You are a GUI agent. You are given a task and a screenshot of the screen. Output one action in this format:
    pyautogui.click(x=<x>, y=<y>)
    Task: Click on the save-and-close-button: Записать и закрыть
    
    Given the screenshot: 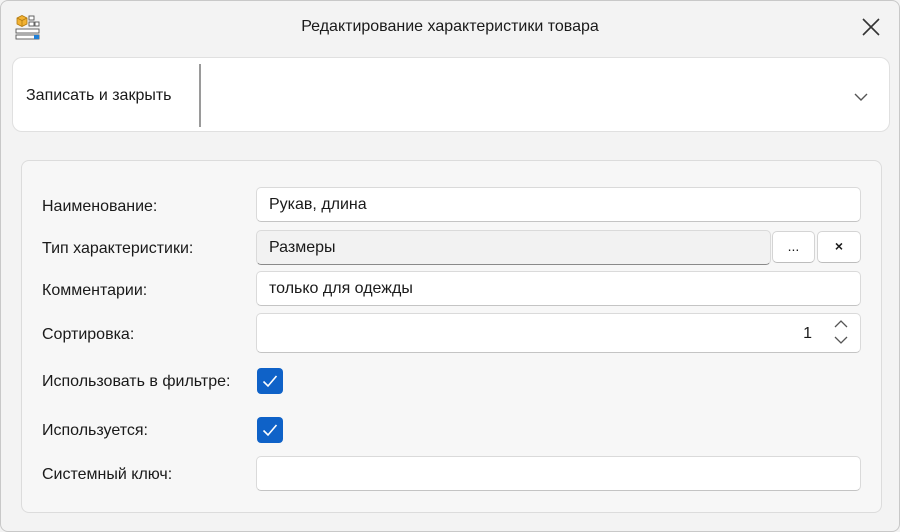 What is the action you would take?
    pyautogui.click(x=99, y=94)
    